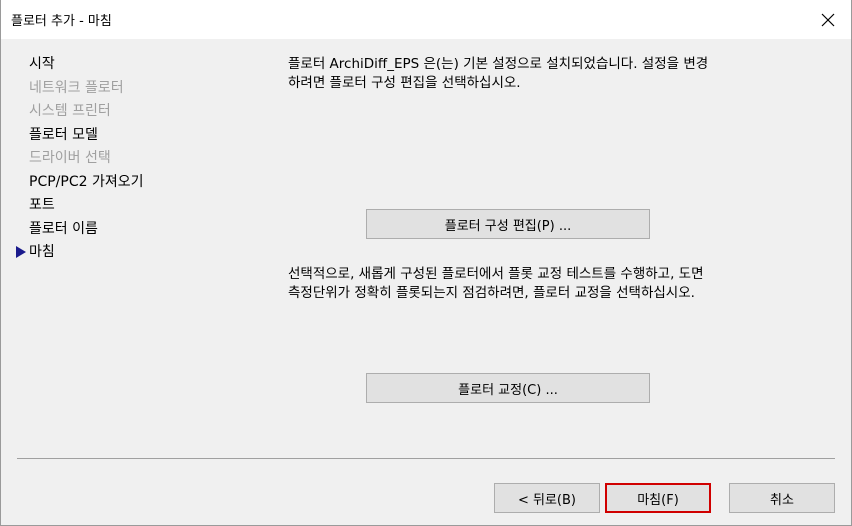  Describe the element at coordinates (658, 498) in the screenshot. I see `finish-button: 마침(F)` at that location.